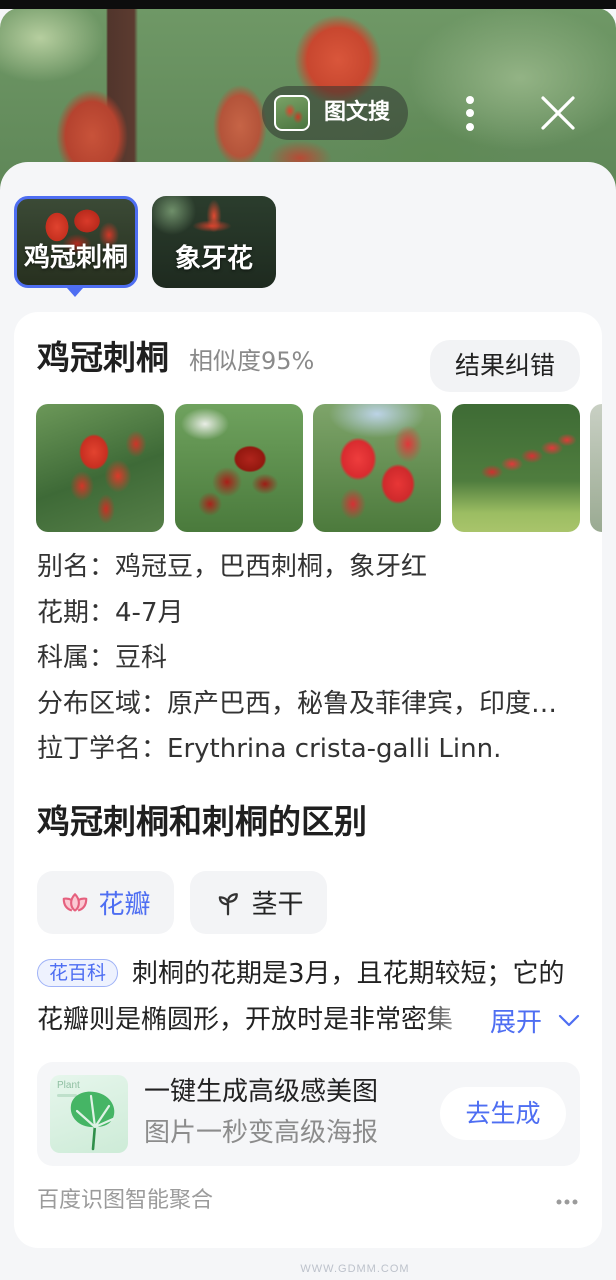 This screenshot has width=616, height=1280. What do you see at coordinates (78, 972) in the screenshot?
I see `source-badge: 花百科` at bounding box center [78, 972].